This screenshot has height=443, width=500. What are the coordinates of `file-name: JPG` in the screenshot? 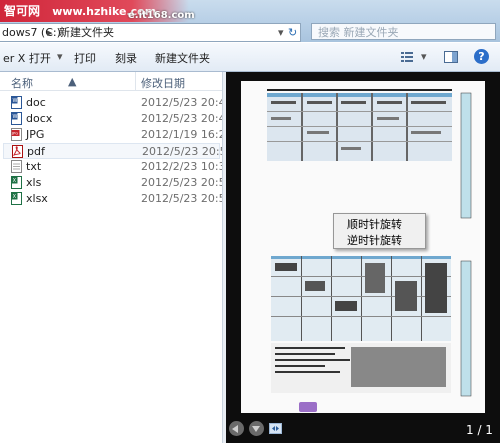 It's located at (35, 134).